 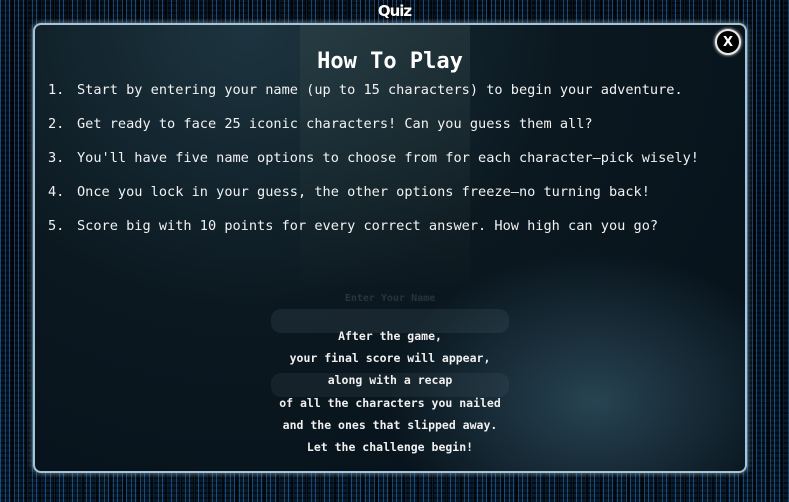 What do you see at coordinates (390, 336) in the screenshot?
I see `recap-line: After the game,` at bounding box center [390, 336].